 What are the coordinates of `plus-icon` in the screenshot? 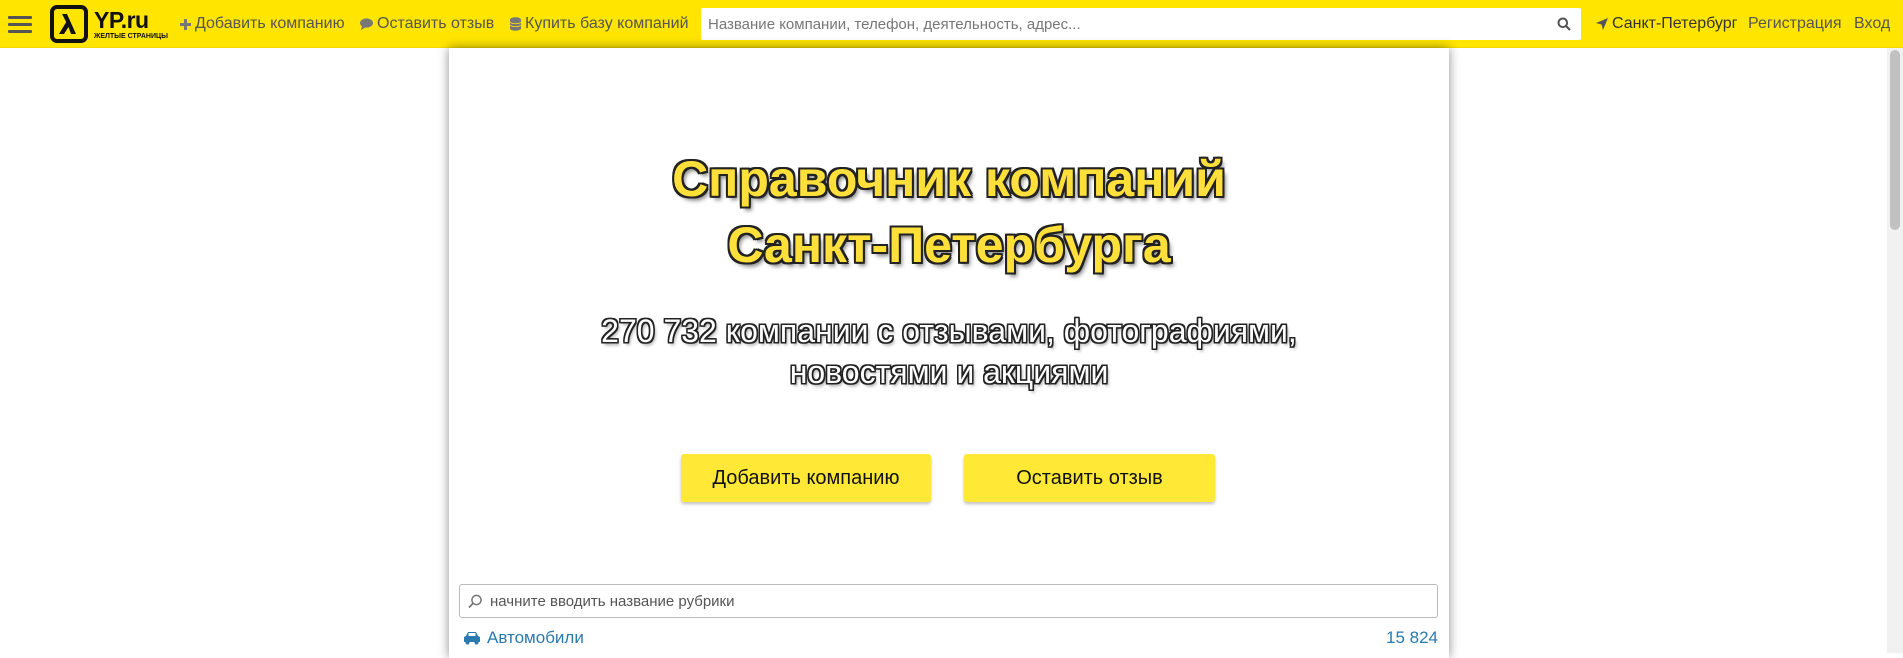 It's located at (185, 24).